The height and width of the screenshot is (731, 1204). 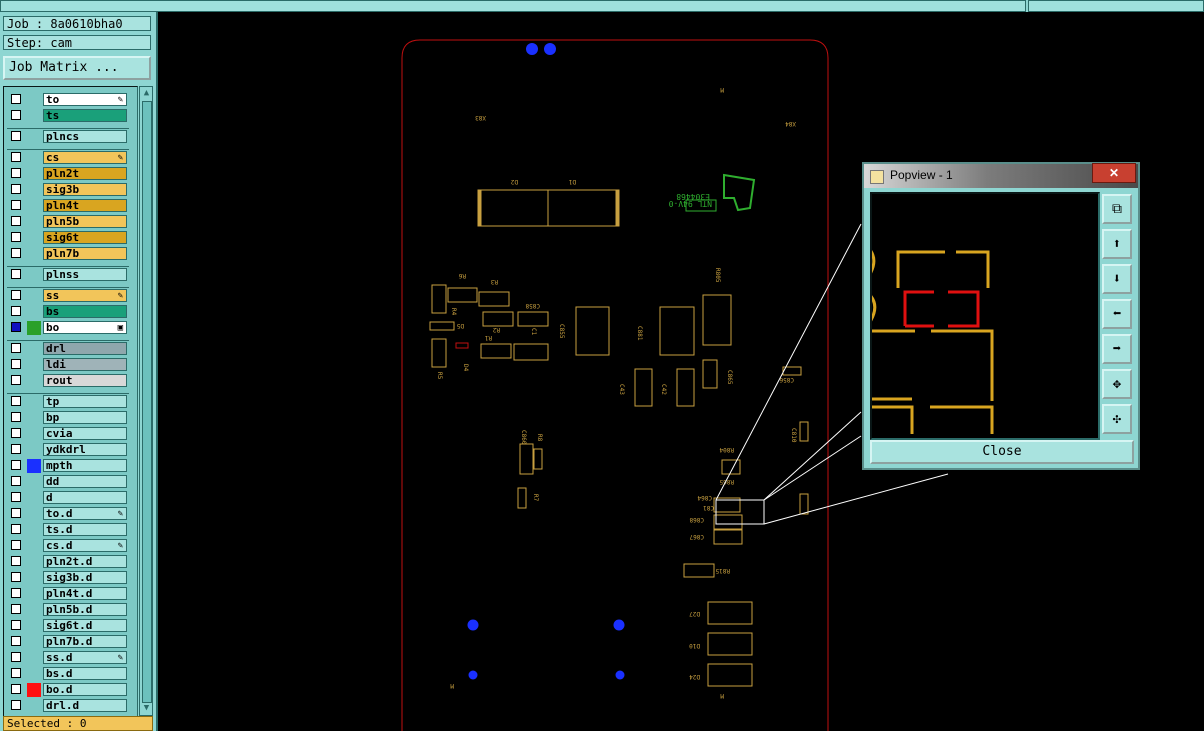 I want to click on layer-name: cs ✎, so click(x=85, y=157).